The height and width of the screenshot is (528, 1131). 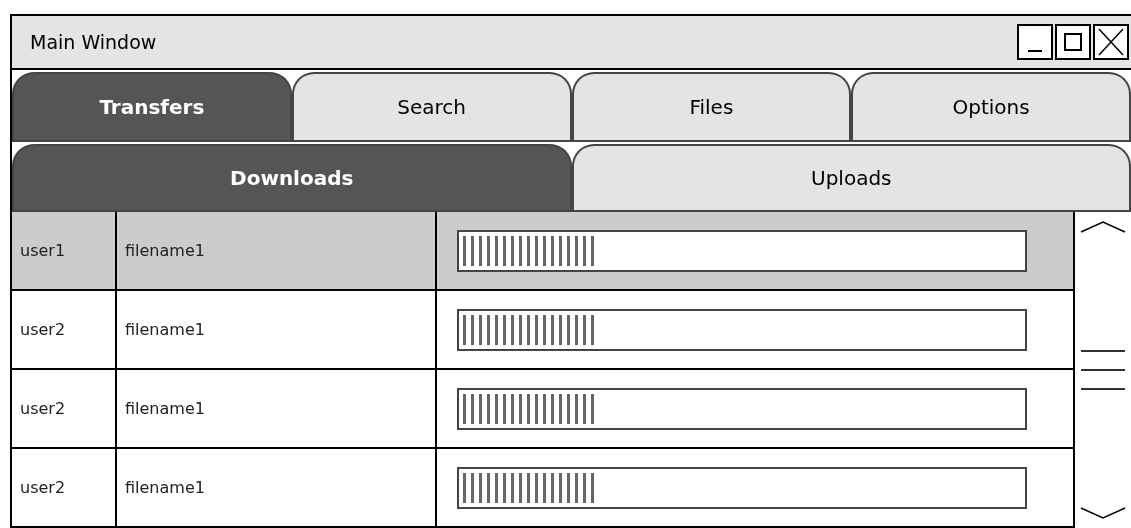 What do you see at coordinates (1035, 51) in the screenshot?
I see `minimize-icon` at bounding box center [1035, 51].